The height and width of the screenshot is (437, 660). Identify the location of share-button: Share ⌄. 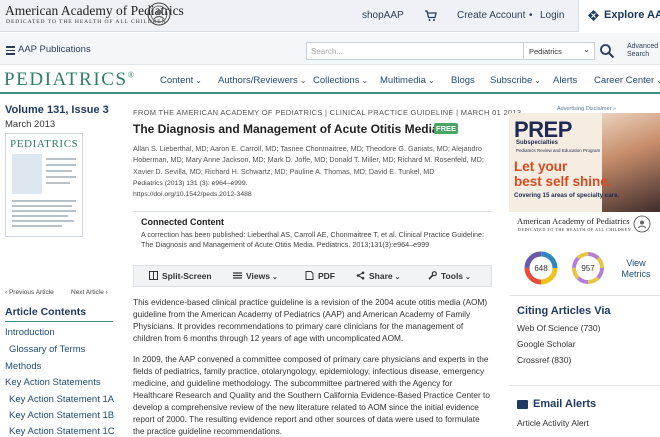
(378, 276).